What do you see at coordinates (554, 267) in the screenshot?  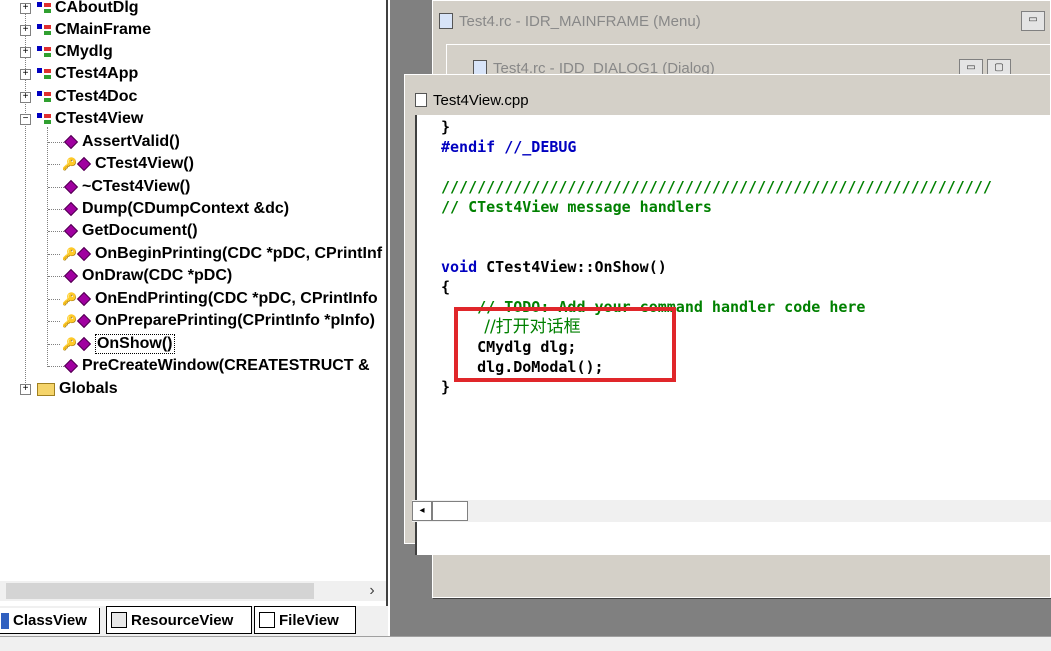 I see `code-line: void CTest4View::OnShow()` at bounding box center [554, 267].